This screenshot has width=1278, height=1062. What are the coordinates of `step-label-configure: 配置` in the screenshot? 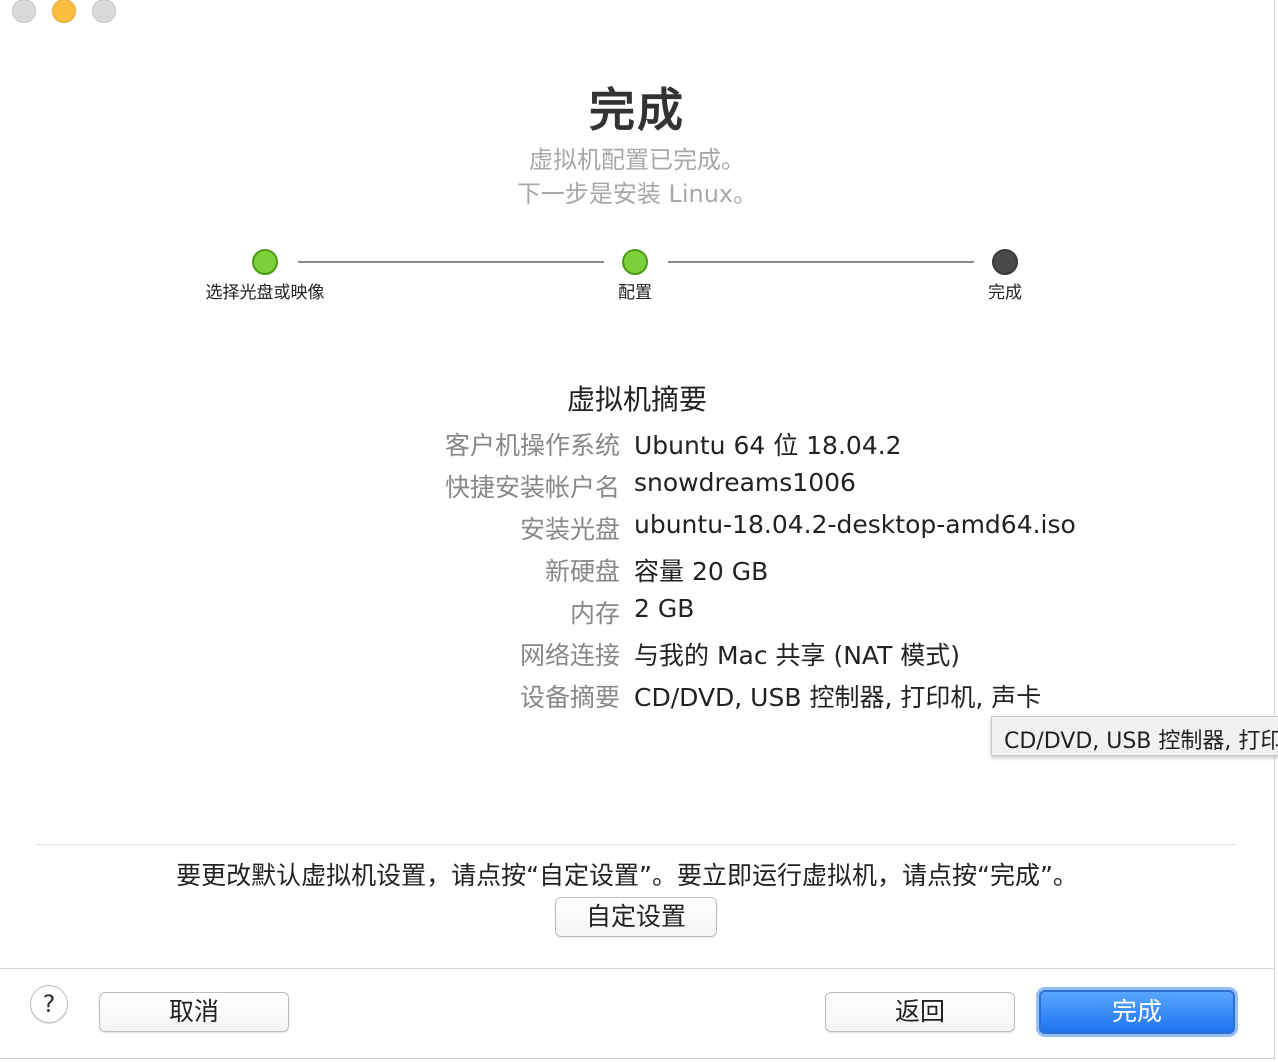 It's located at (635, 293).